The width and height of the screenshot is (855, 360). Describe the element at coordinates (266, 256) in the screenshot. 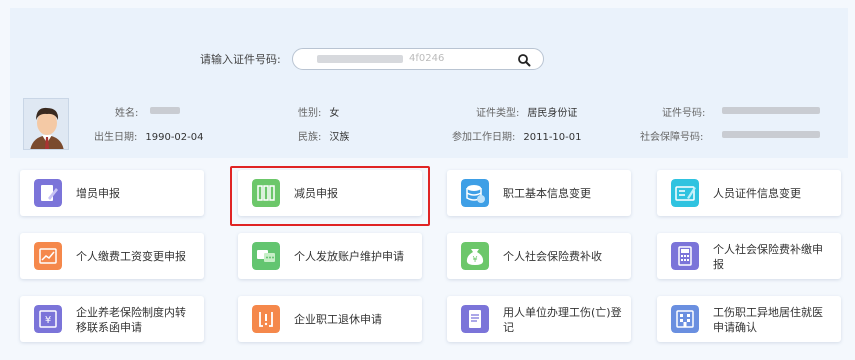

I see `account-chat-icon` at that location.